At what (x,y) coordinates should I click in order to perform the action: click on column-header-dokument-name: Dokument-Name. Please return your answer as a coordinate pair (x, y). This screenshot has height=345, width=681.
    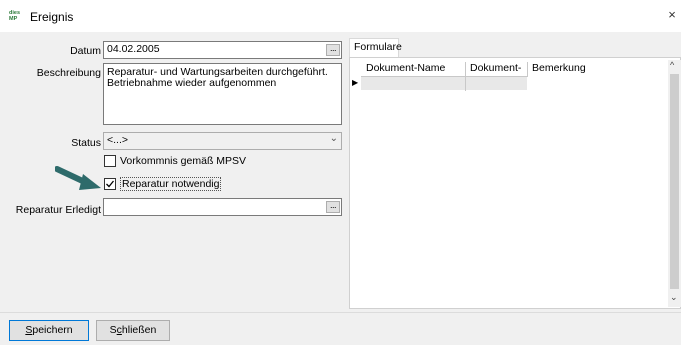
    Looking at the image, I should click on (414, 69).